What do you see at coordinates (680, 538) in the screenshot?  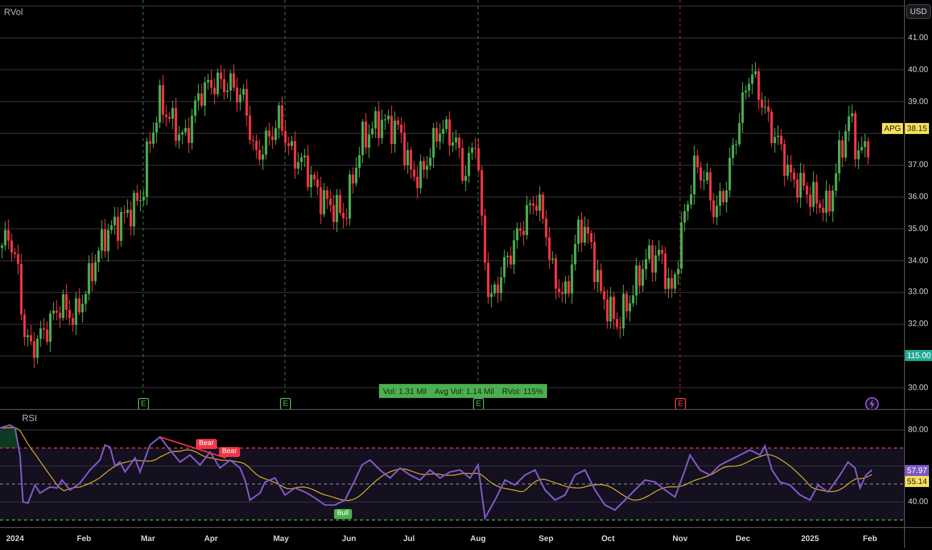 I see `time-axis-label: Nov` at bounding box center [680, 538].